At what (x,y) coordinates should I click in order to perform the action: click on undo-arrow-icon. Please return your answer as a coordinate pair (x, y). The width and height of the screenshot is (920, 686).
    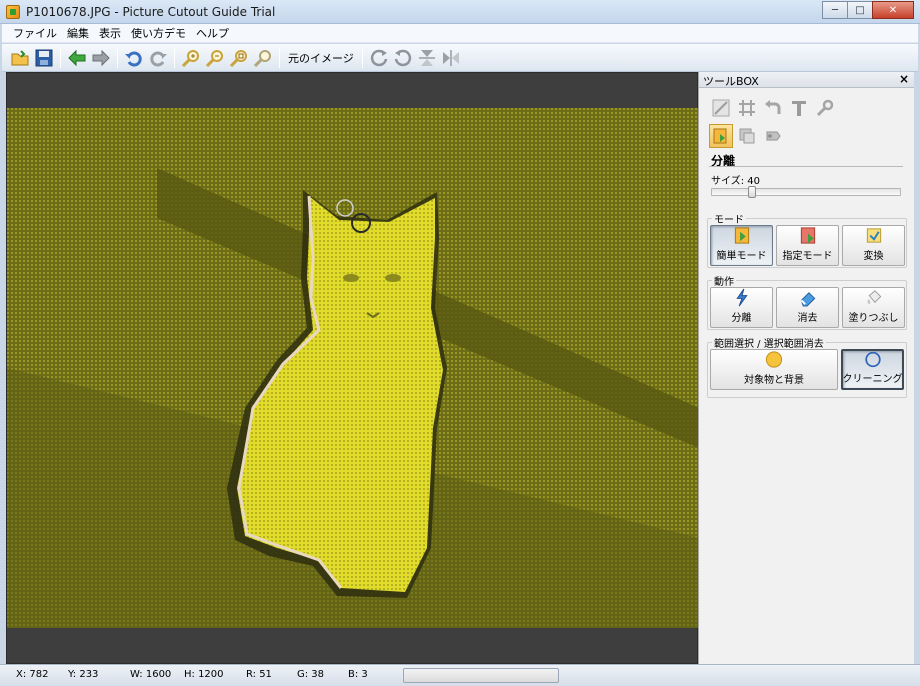
    Looking at the image, I should click on (773, 108).